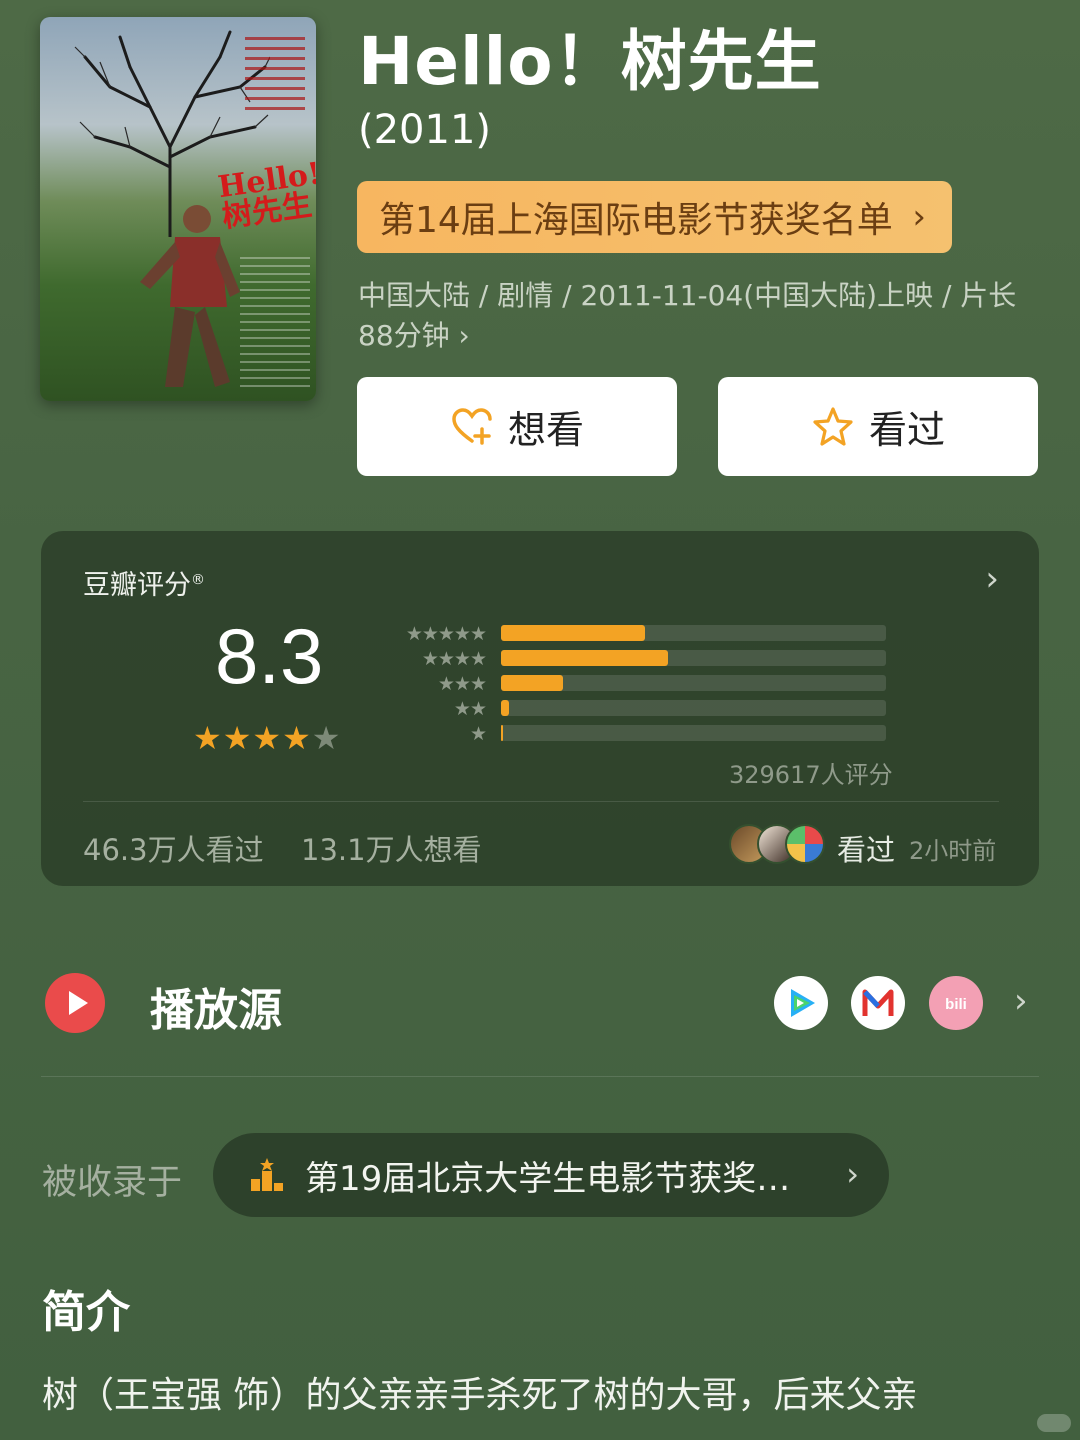 This screenshot has width=1080, height=1440. I want to click on want-to-watch-label: 想看, so click(545, 430).